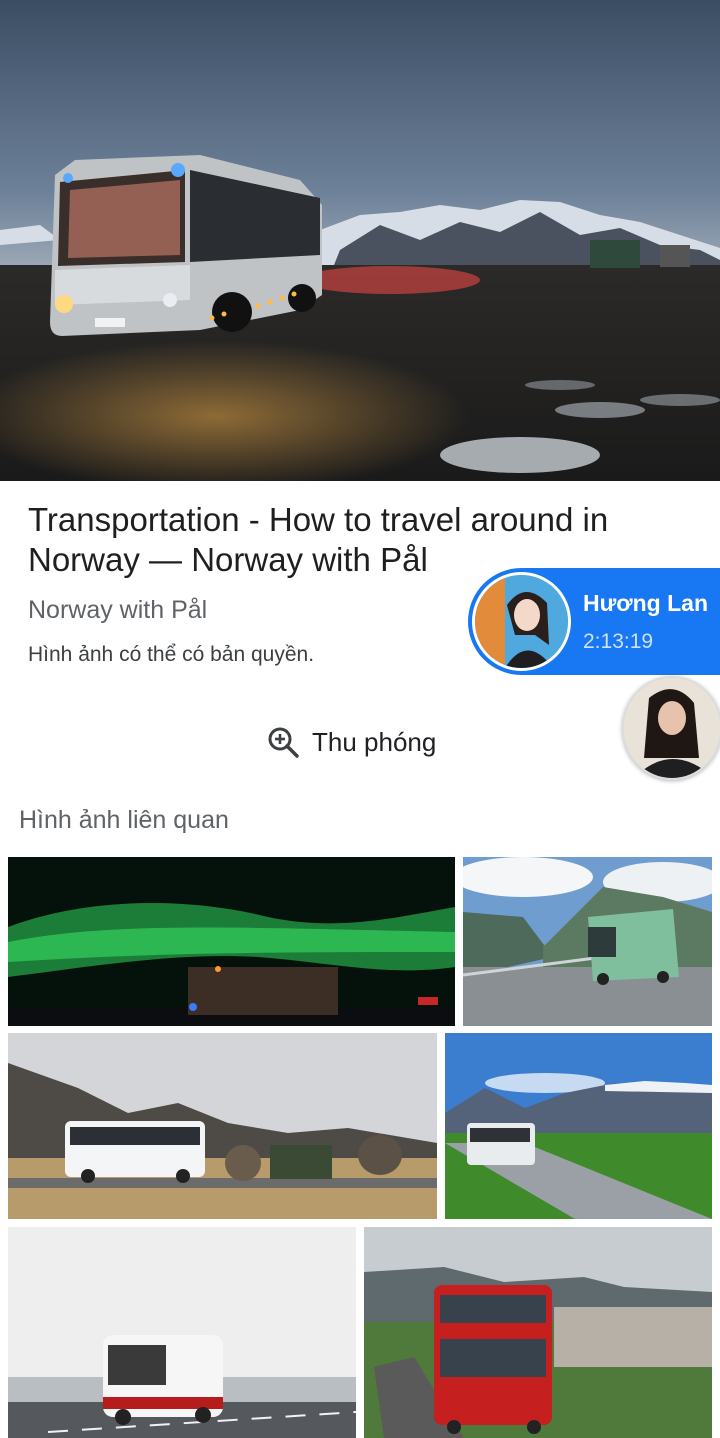 The width and height of the screenshot is (720, 1438). What do you see at coordinates (521, 621) in the screenshot?
I see `chat-head-avatar` at bounding box center [521, 621].